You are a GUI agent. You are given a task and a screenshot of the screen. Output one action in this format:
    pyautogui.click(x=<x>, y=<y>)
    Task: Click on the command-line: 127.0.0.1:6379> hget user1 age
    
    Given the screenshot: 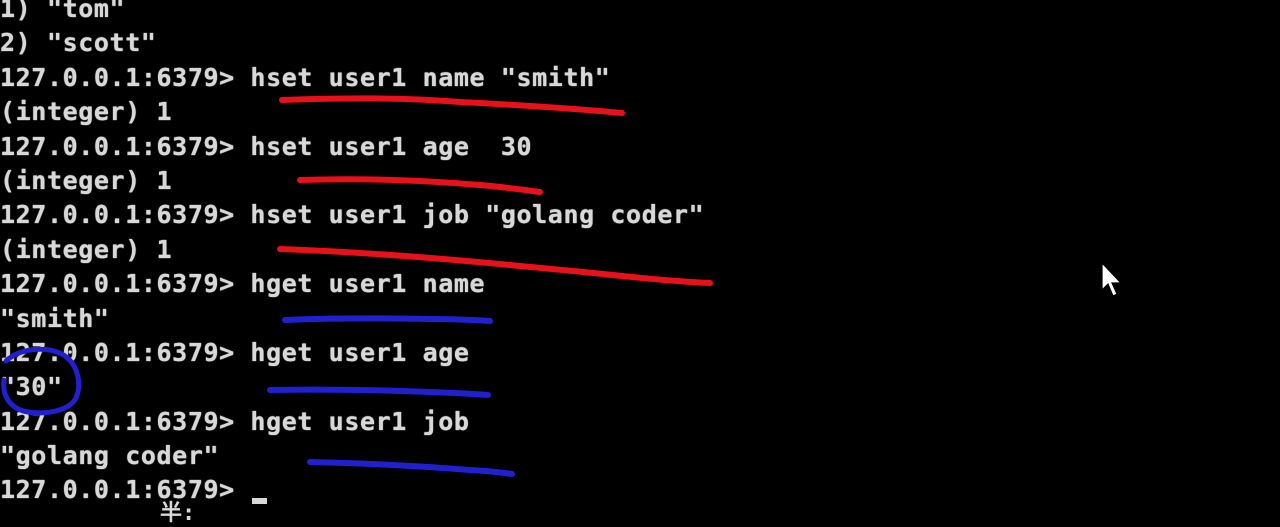 What is the action you would take?
    pyautogui.click(x=235, y=352)
    